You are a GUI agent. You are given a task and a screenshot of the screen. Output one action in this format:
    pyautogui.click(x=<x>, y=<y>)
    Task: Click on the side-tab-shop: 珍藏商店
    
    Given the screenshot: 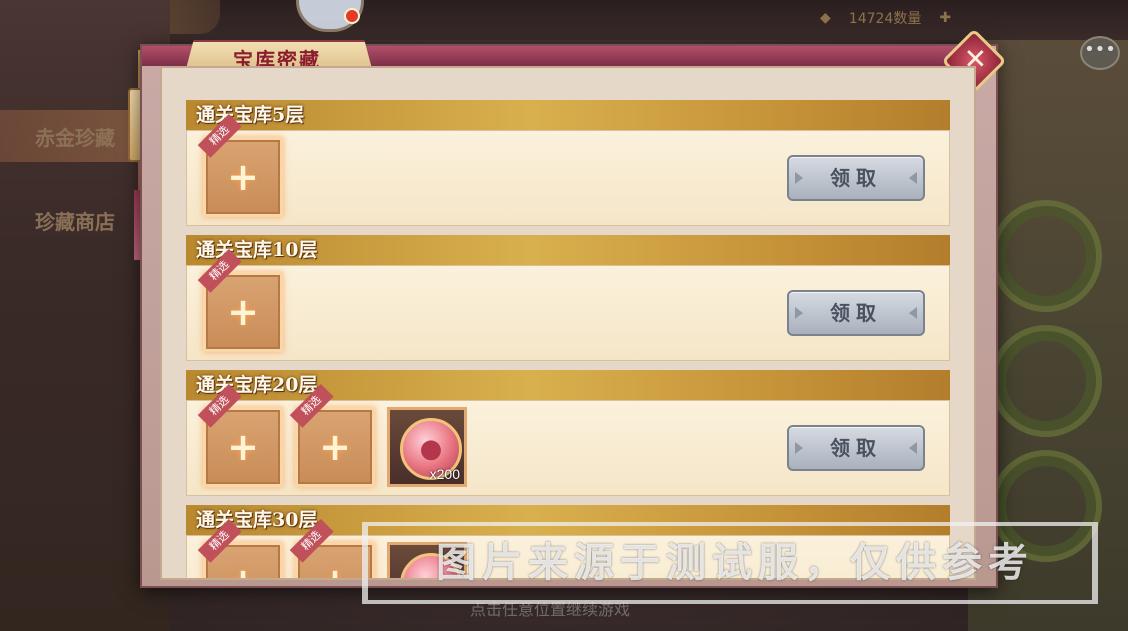 What is the action you would take?
    pyautogui.click(x=75, y=220)
    